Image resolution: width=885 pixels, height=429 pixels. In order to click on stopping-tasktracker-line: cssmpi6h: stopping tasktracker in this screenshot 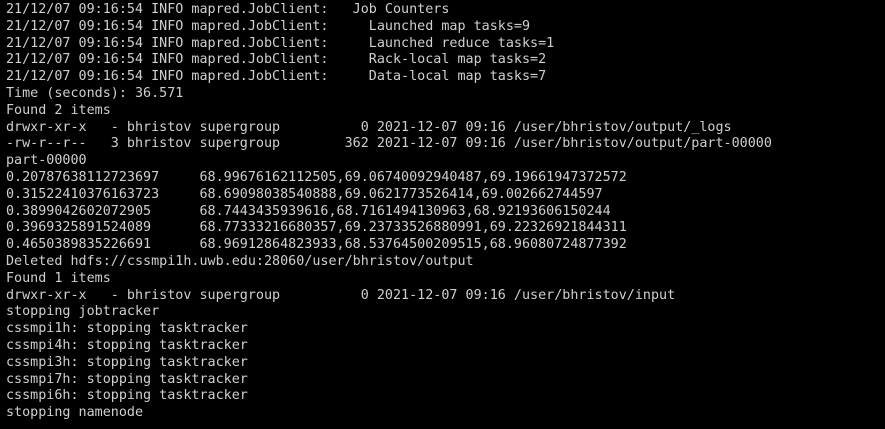, I will do `click(127, 396)`.